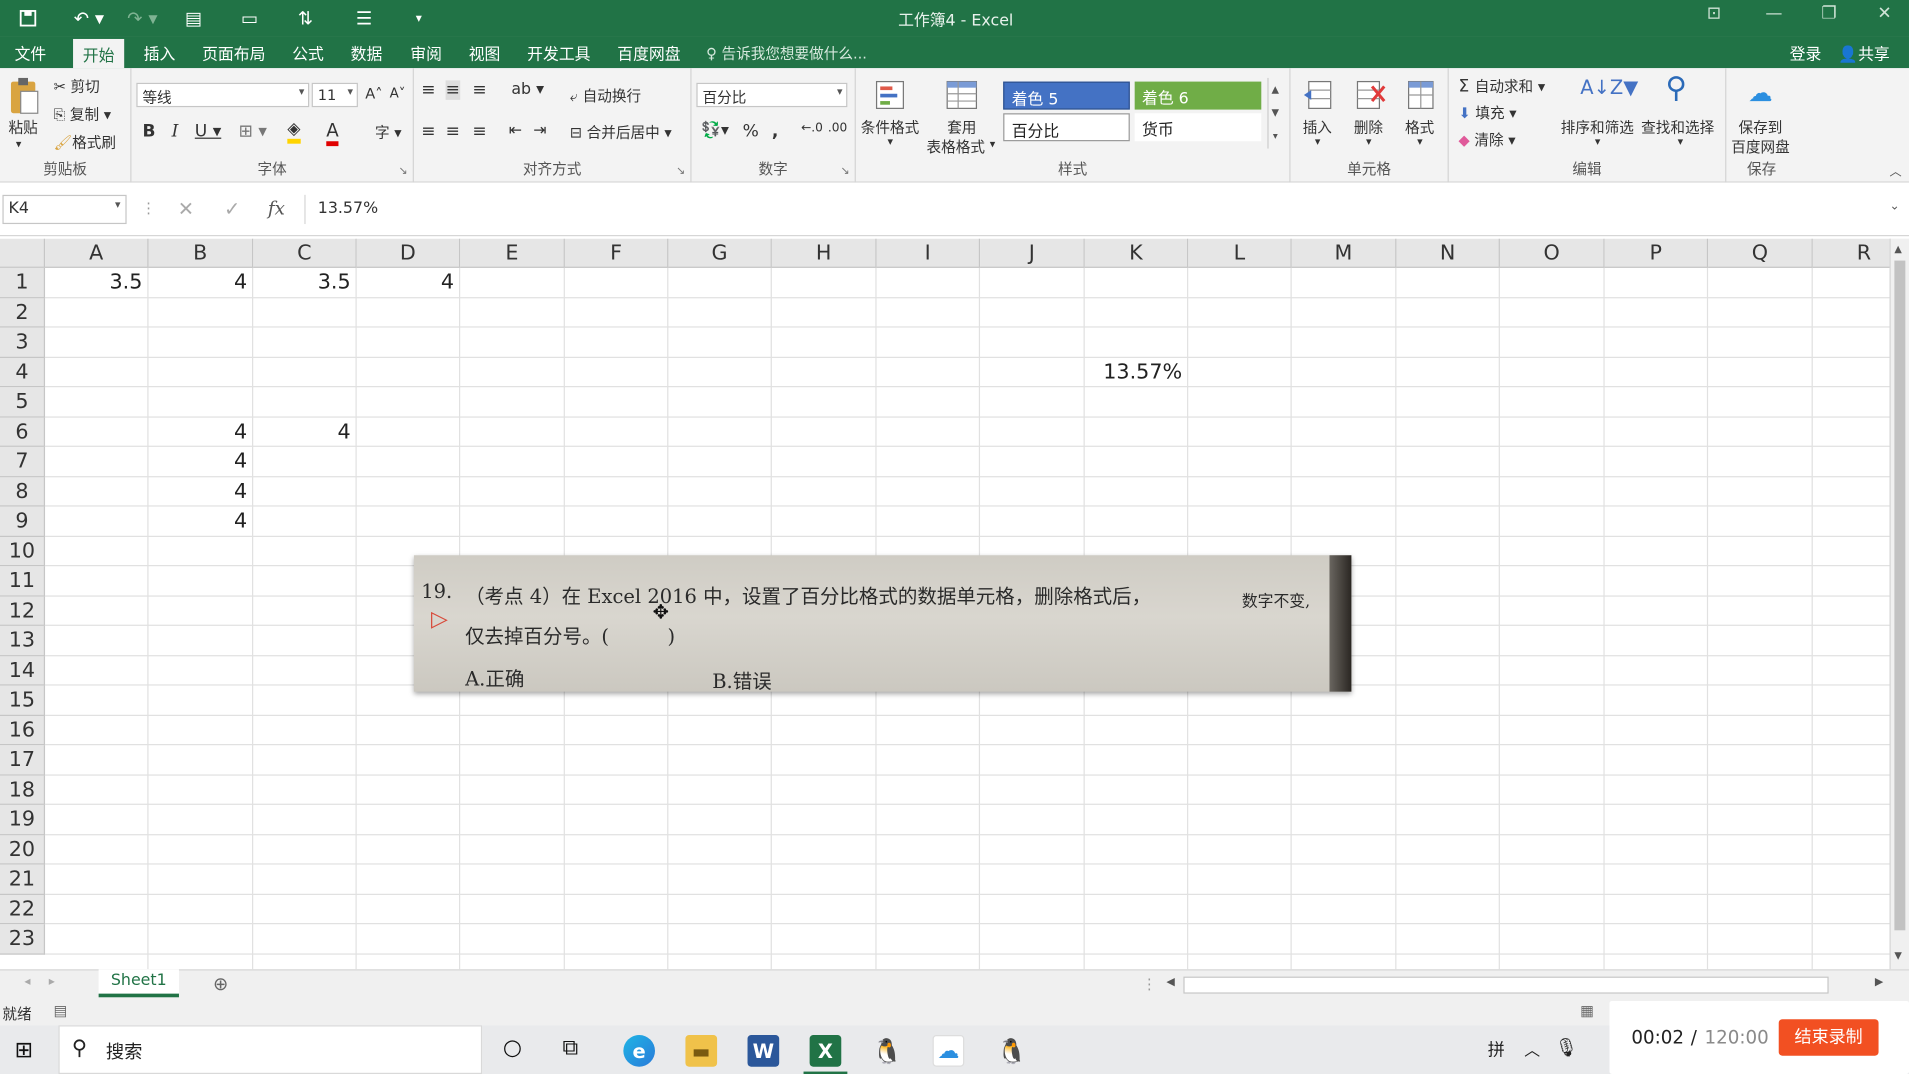 The image size is (1909, 1074). I want to click on customize-qat-icon: ▾, so click(418, 18).